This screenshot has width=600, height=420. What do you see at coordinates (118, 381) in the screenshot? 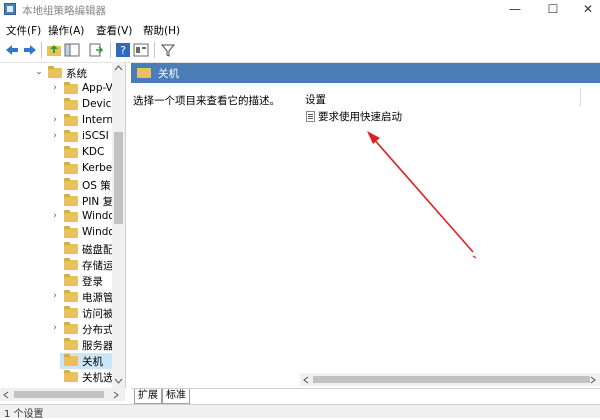
I see `scroll-down-arrow-icon` at bounding box center [118, 381].